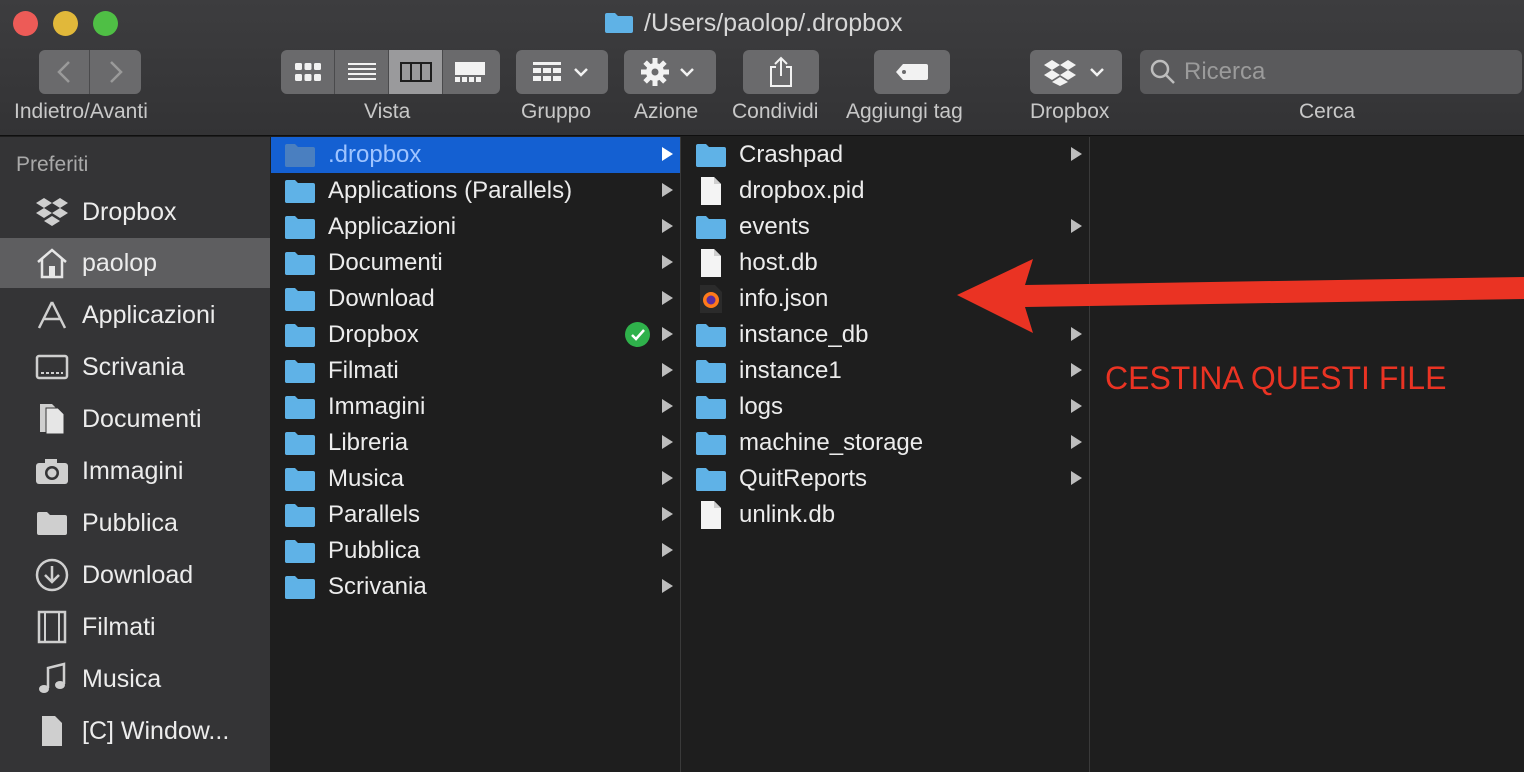  I want to click on nav-label: Indietro/Avanti, so click(81, 111).